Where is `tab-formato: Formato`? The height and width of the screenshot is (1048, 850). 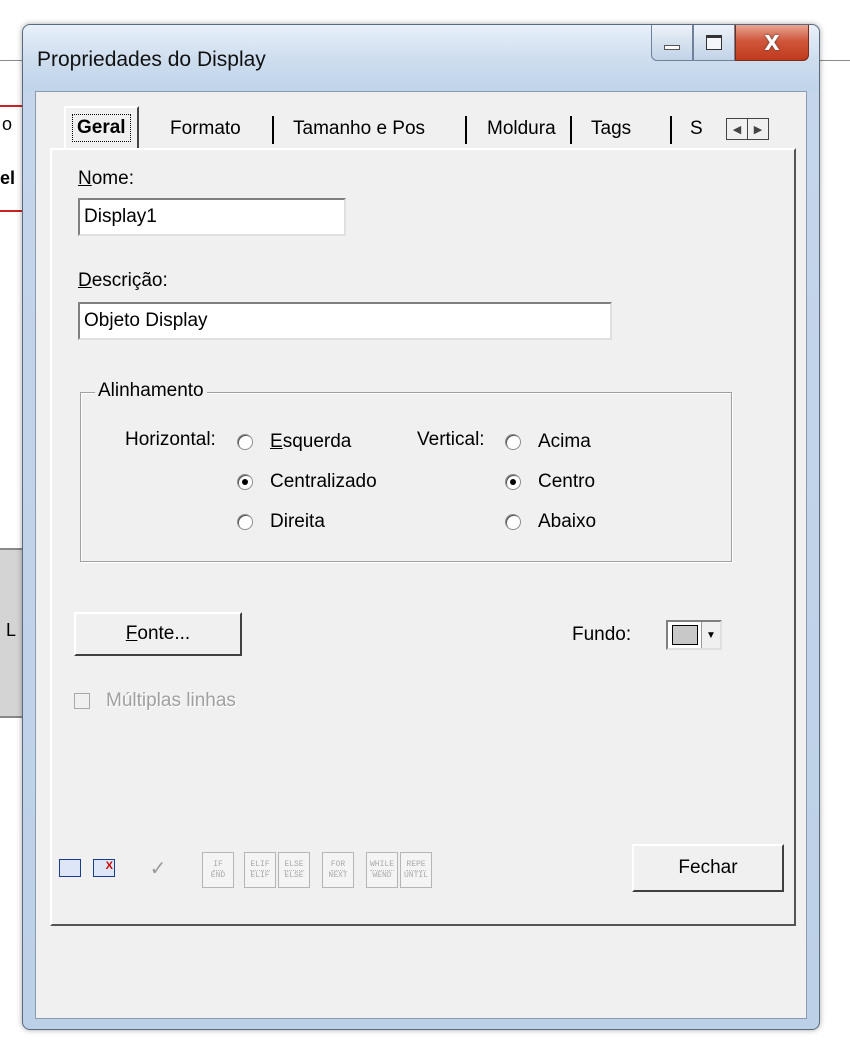
tab-formato: Formato is located at coordinates (205, 129).